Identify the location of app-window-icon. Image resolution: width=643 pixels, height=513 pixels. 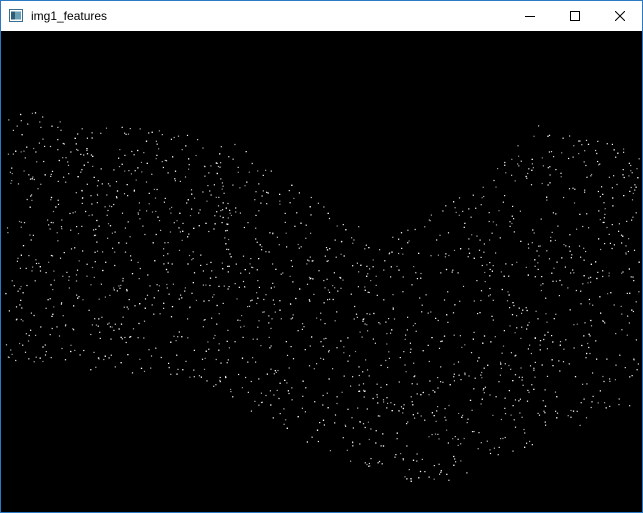
(16, 15).